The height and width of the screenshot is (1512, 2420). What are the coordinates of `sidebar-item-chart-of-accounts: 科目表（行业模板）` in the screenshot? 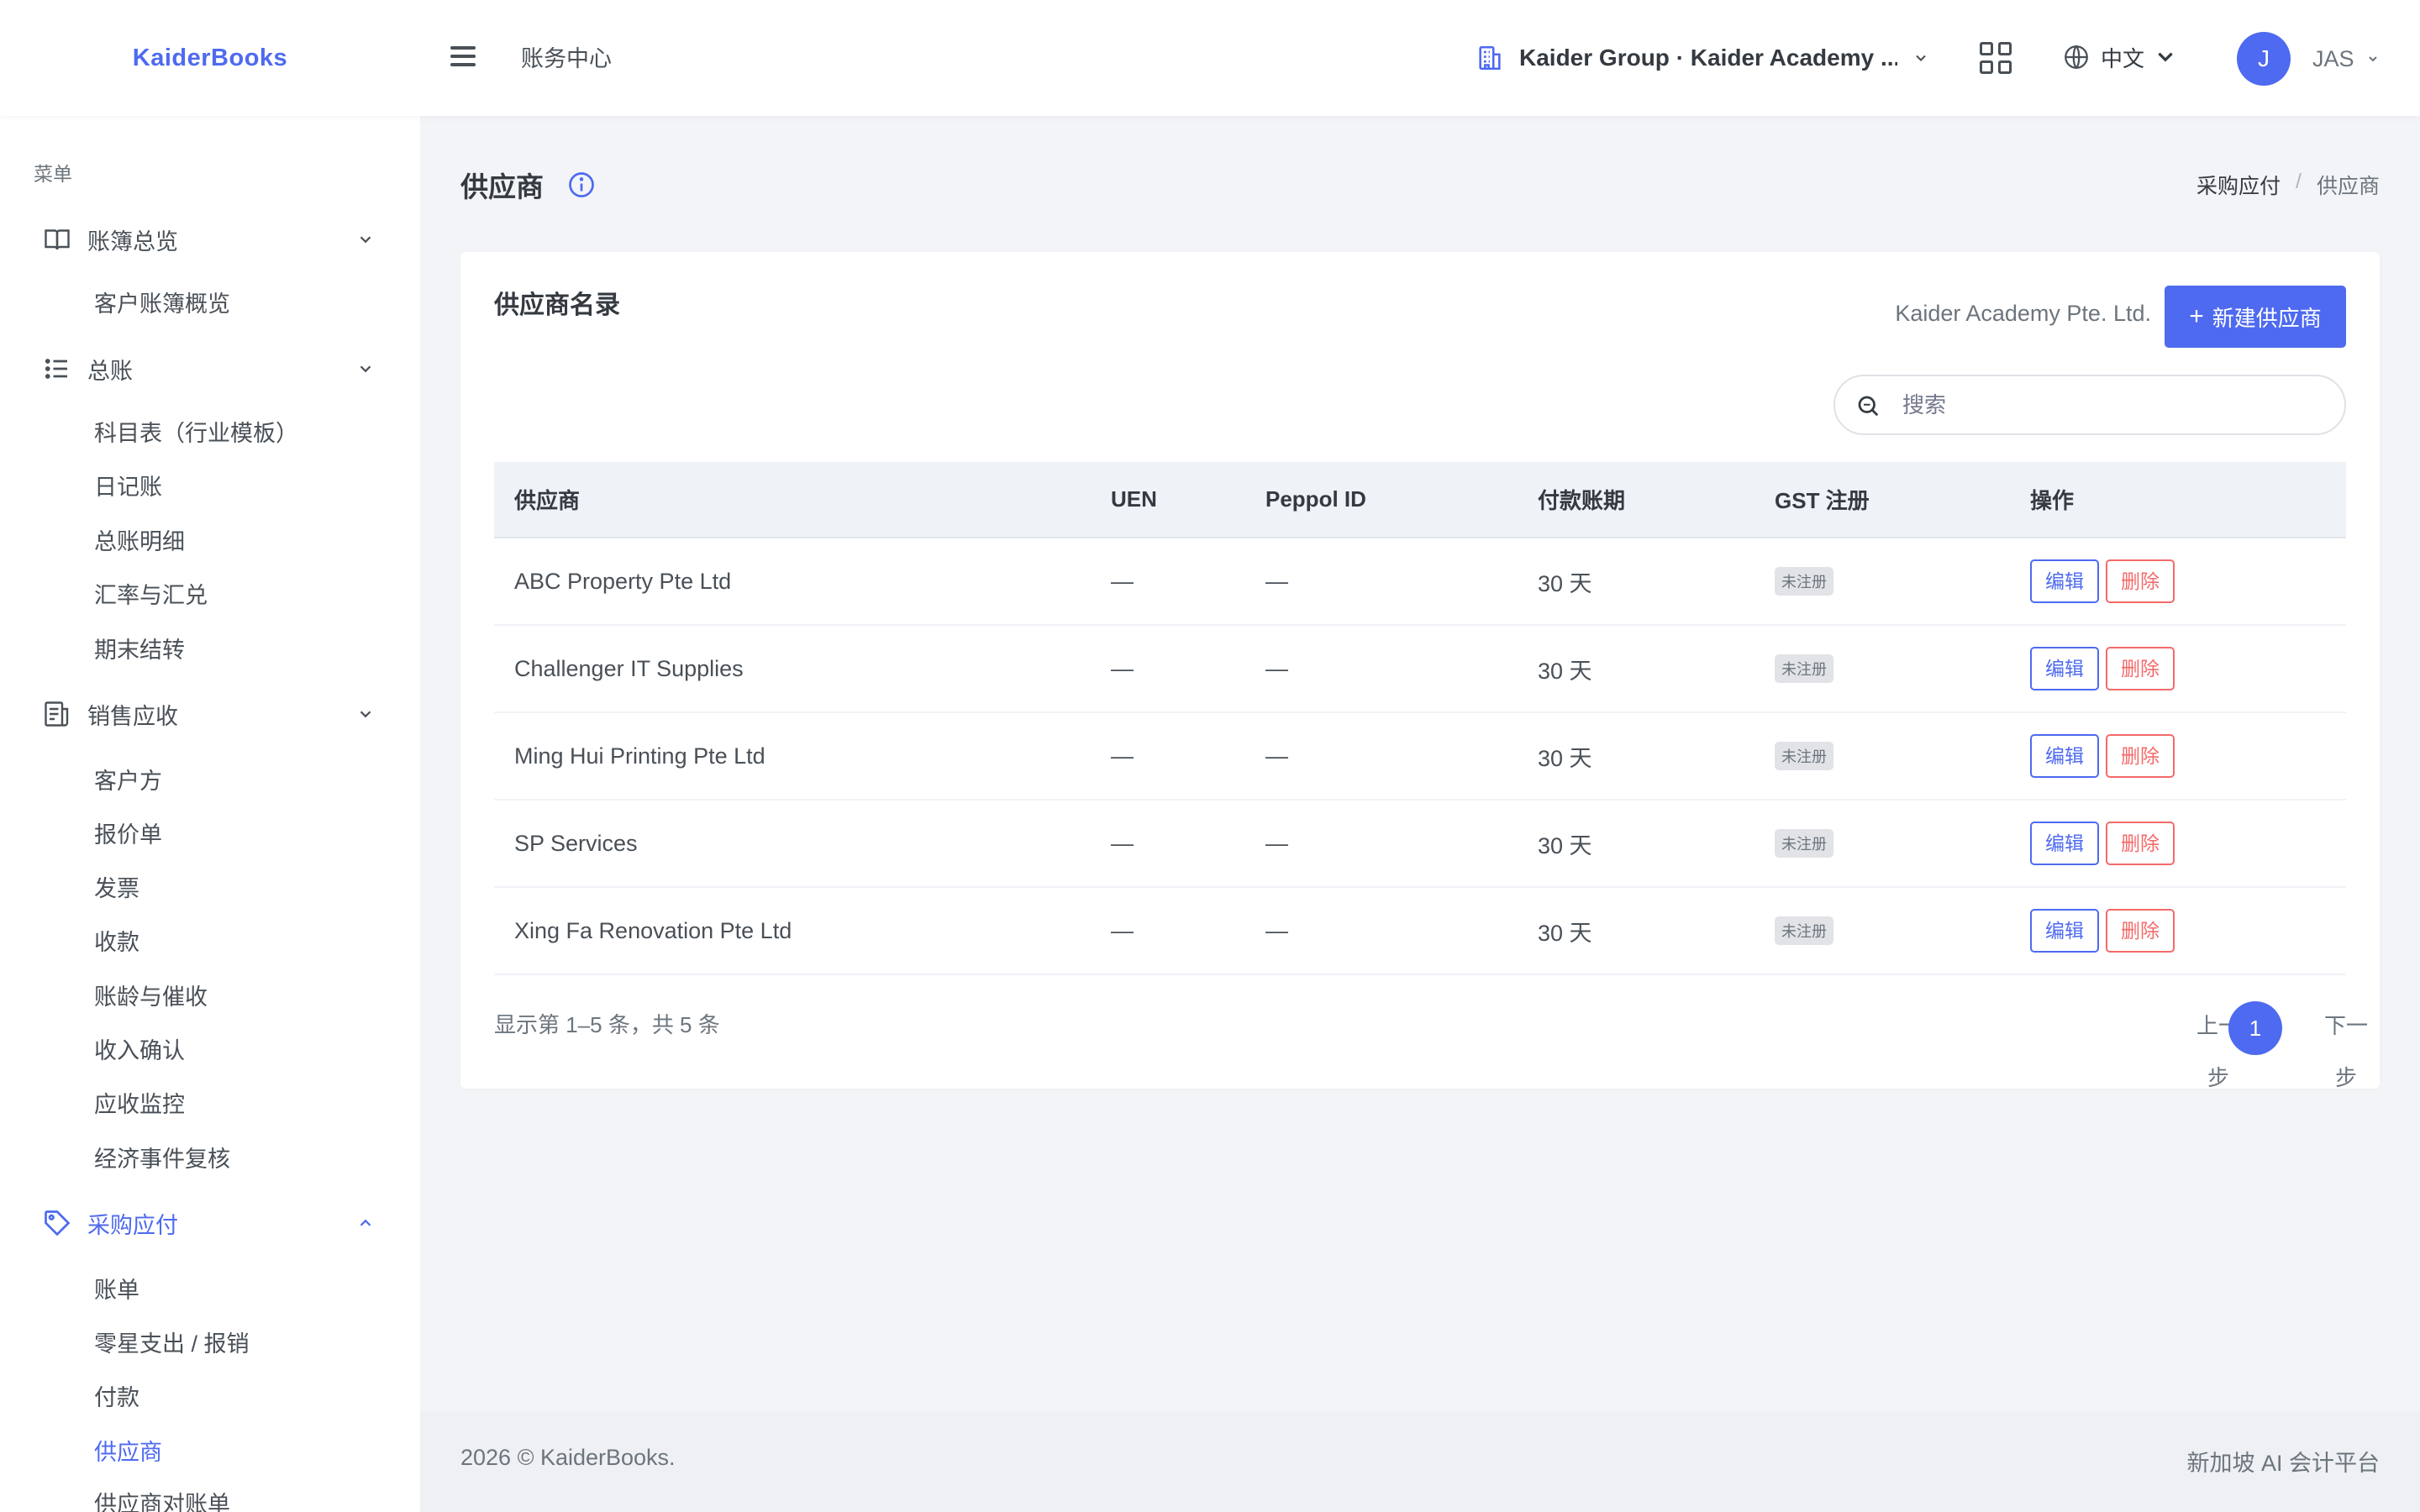 It's located at (196, 433).